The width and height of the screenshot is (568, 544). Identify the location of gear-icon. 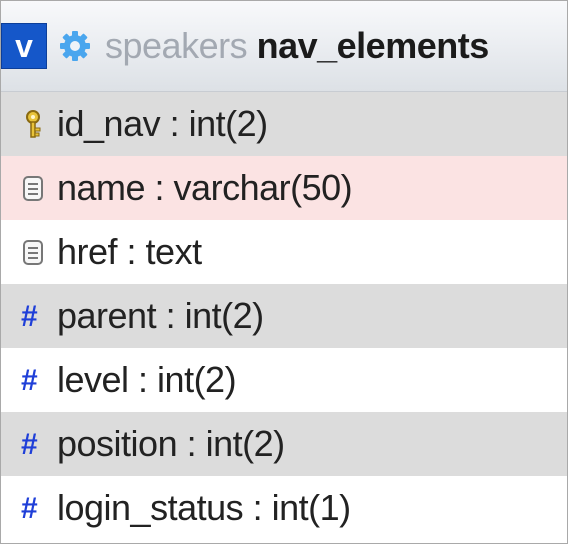
(75, 46).